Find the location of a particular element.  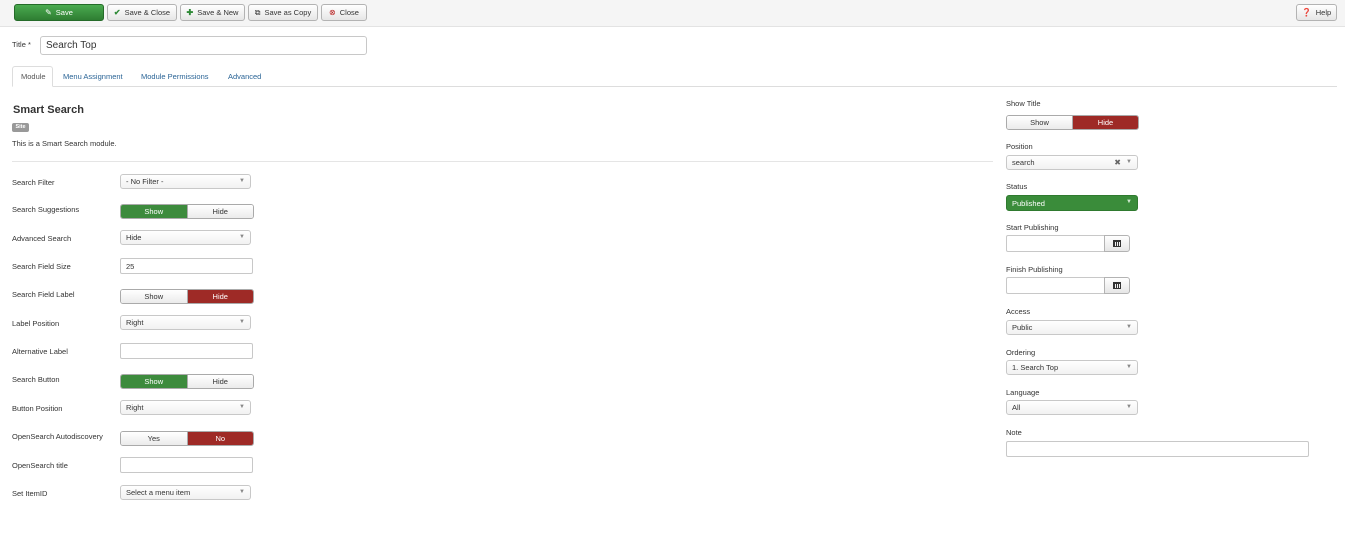

show-title-toggle: Show Hide is located at coordinates (1072, 122).